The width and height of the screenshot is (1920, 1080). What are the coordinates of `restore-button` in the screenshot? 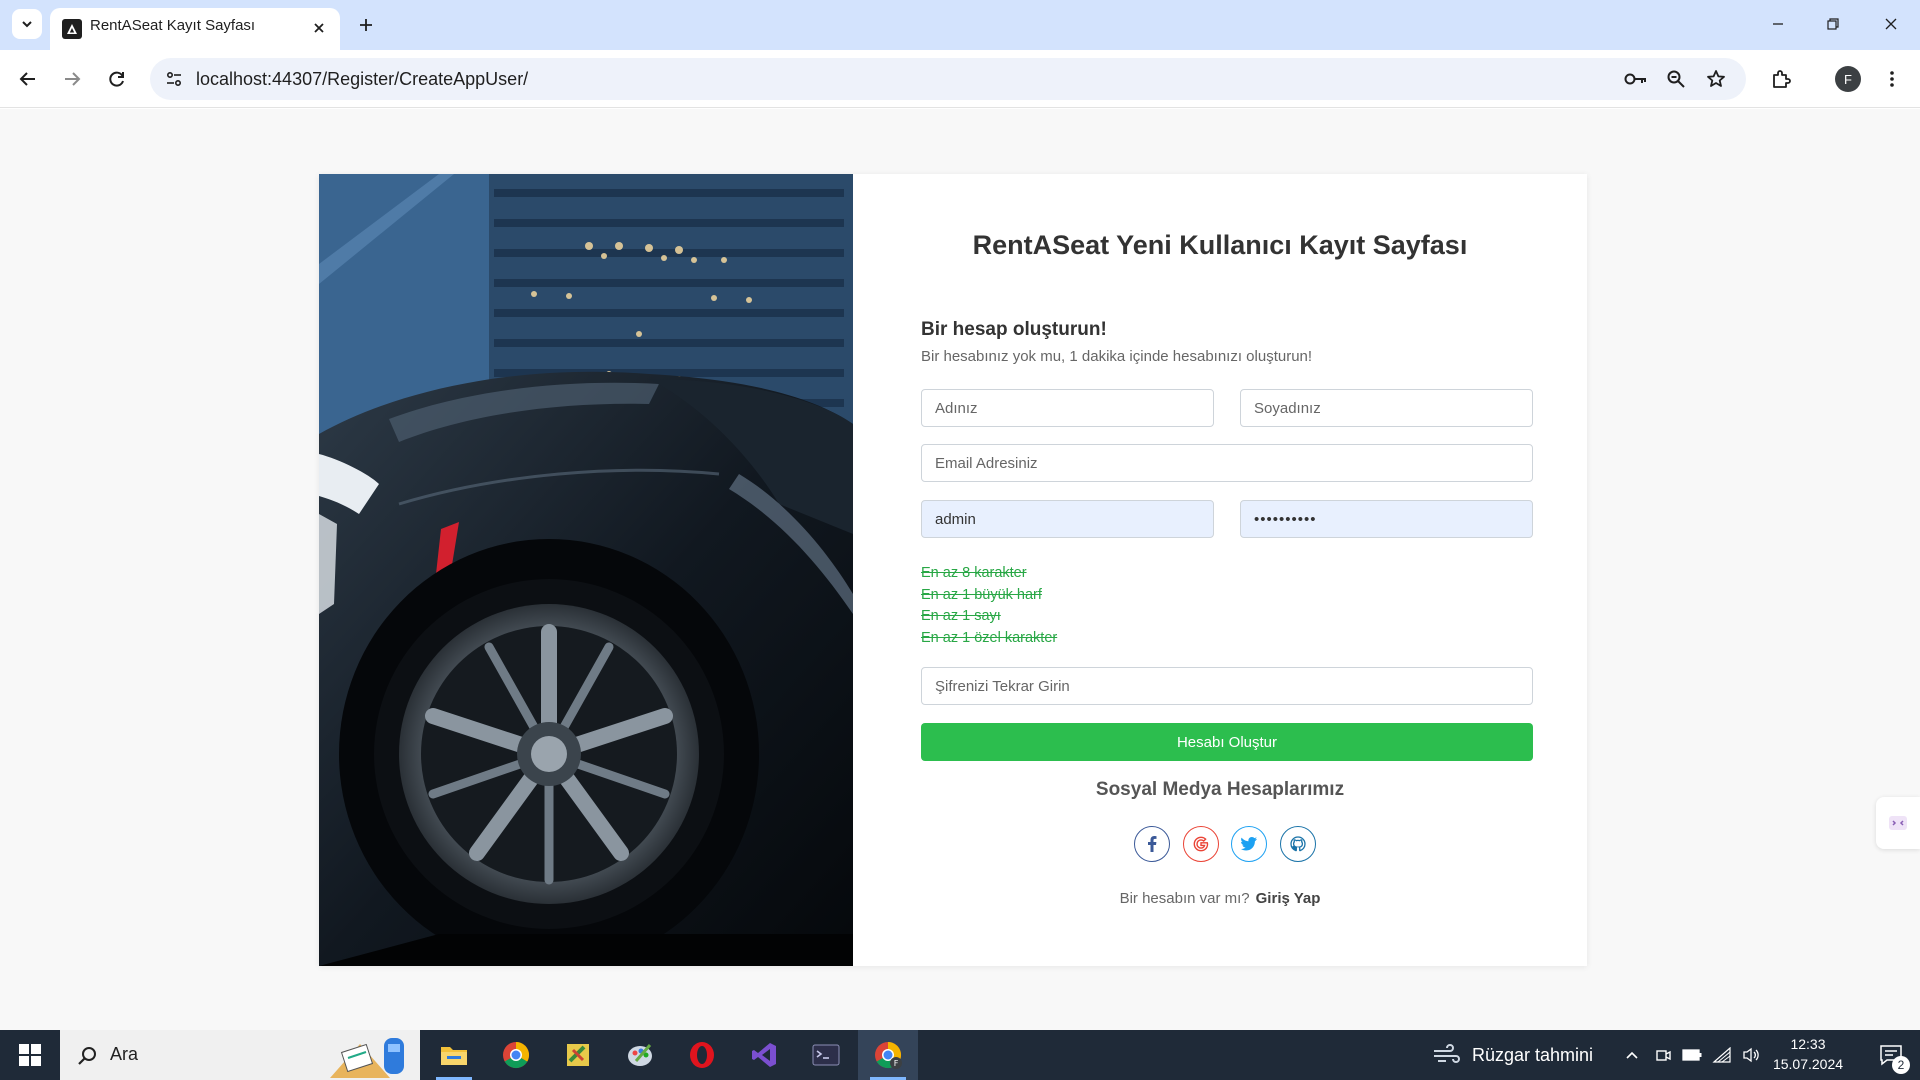 It's located at (1833, 24).